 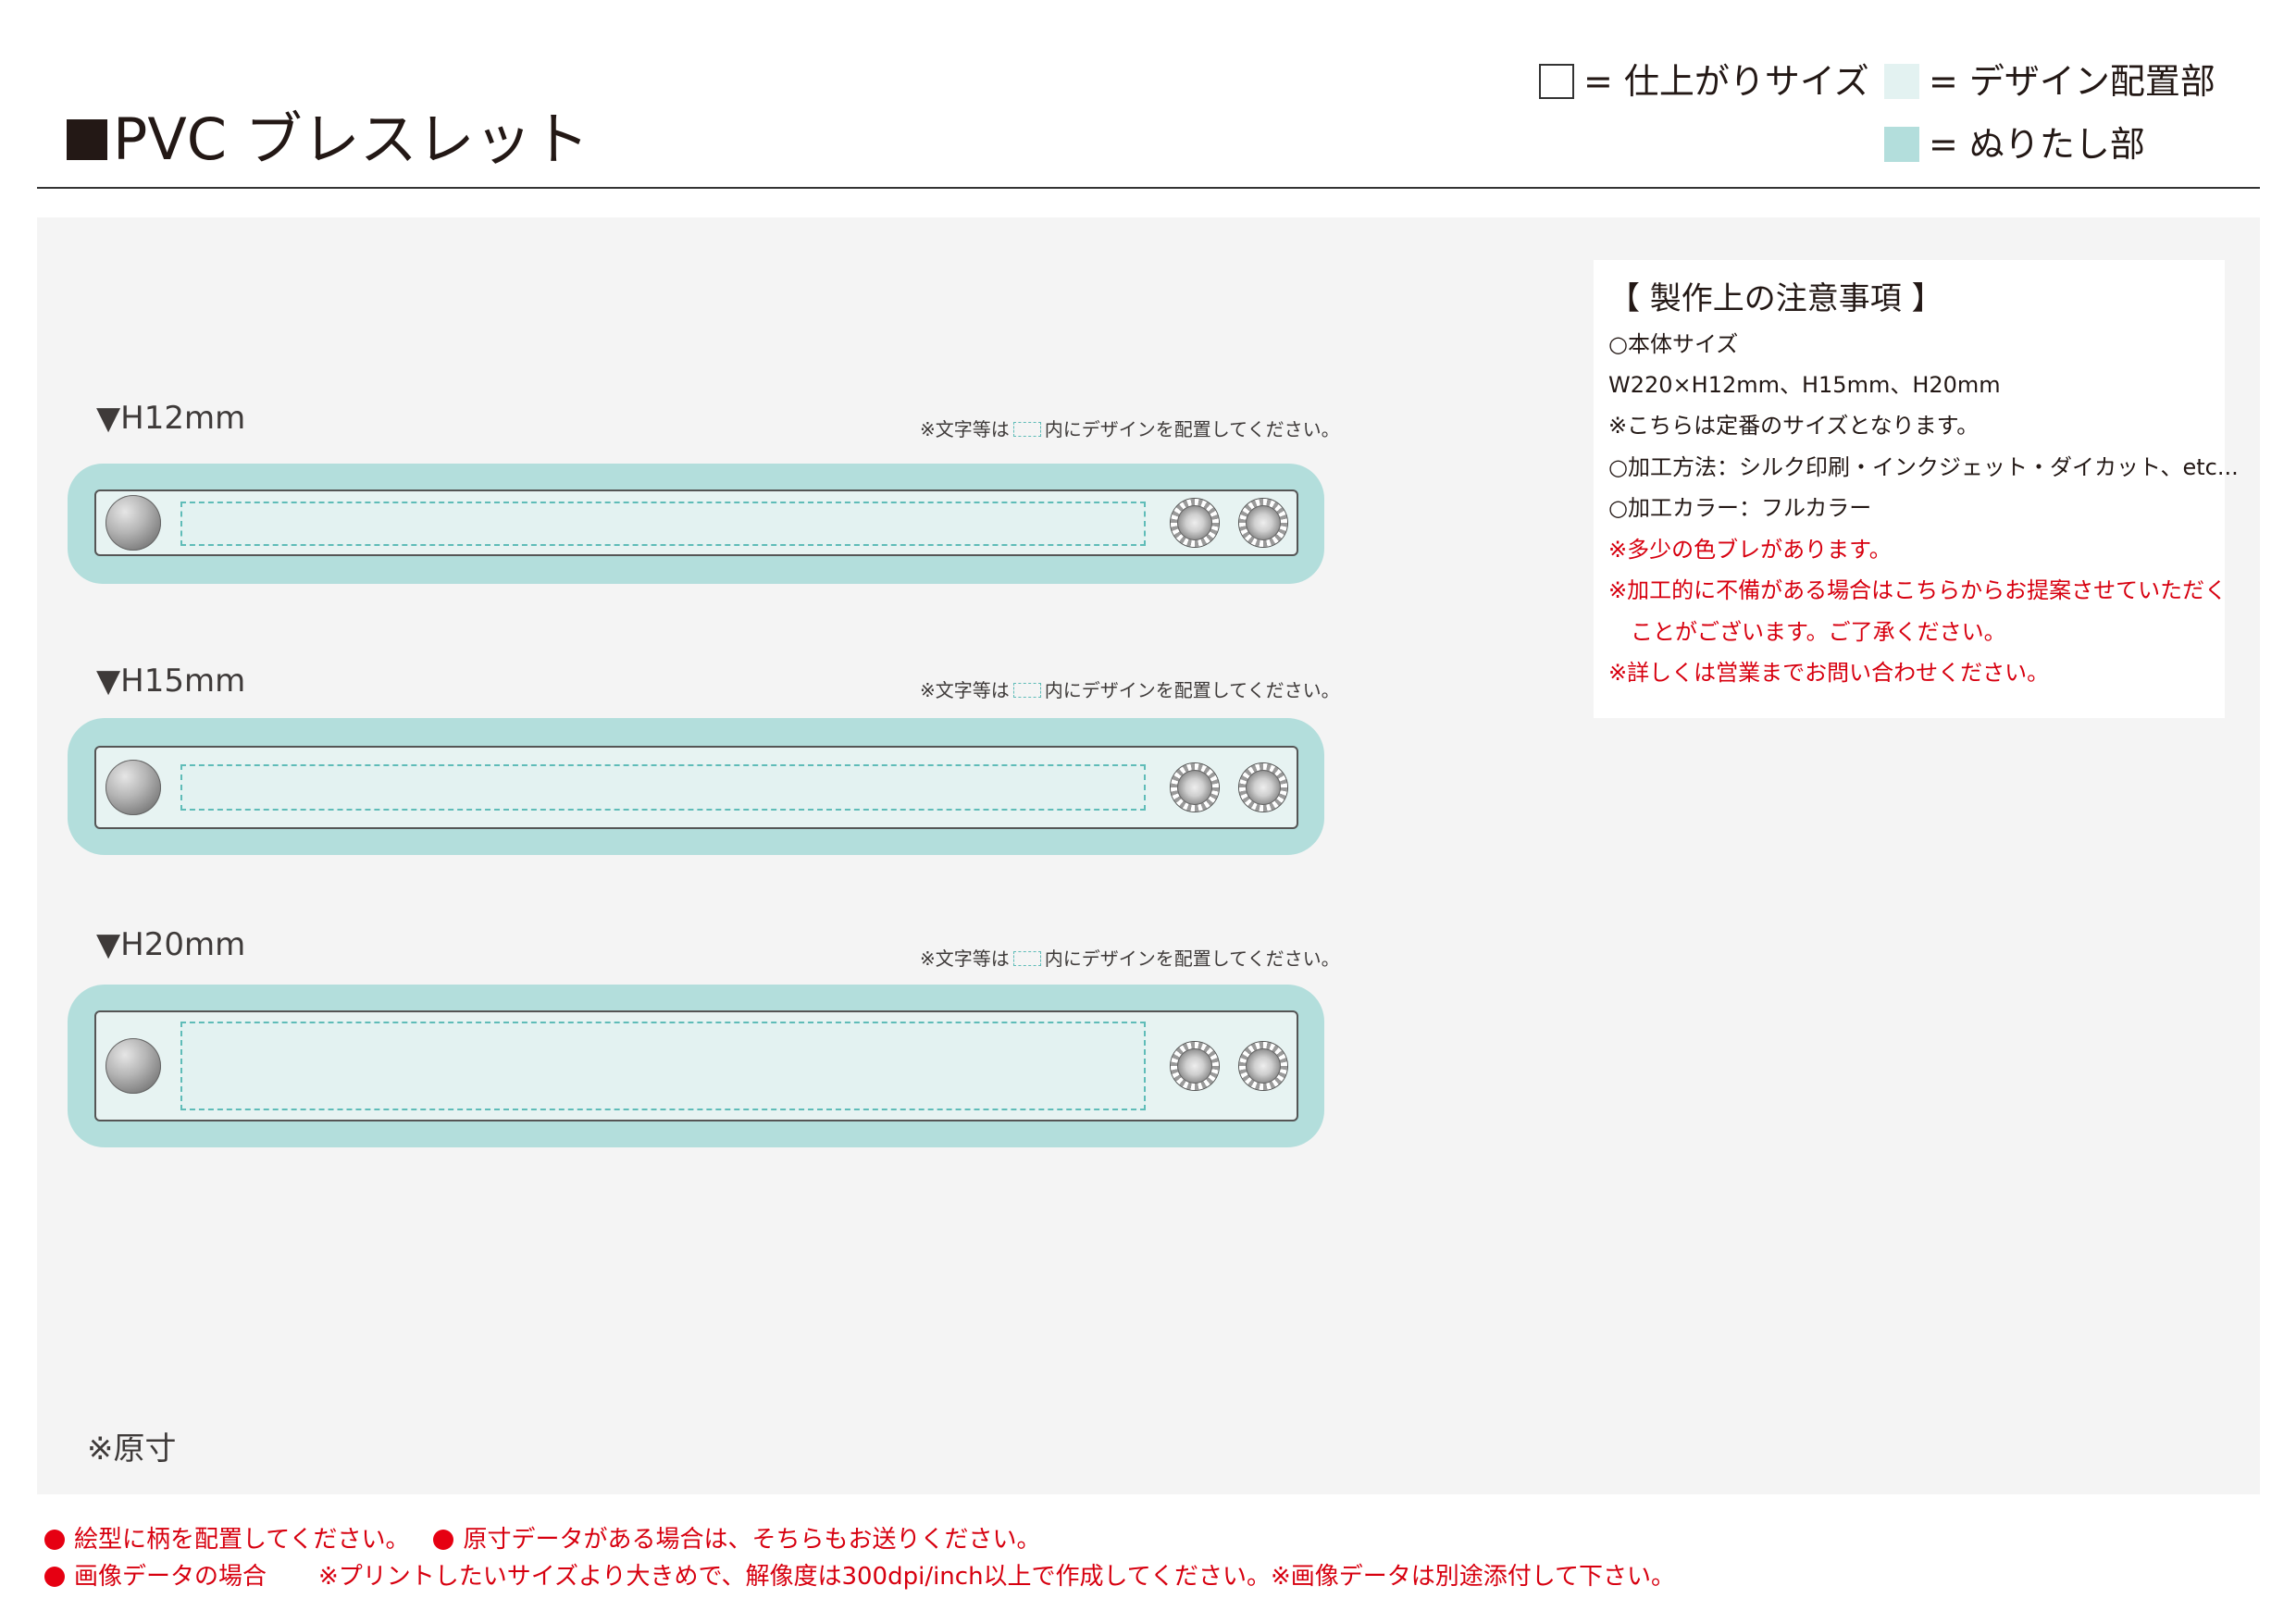 I want to click on notes-line: ※こちらは定番のサイズとなります。, so click(x=1794, y=426).